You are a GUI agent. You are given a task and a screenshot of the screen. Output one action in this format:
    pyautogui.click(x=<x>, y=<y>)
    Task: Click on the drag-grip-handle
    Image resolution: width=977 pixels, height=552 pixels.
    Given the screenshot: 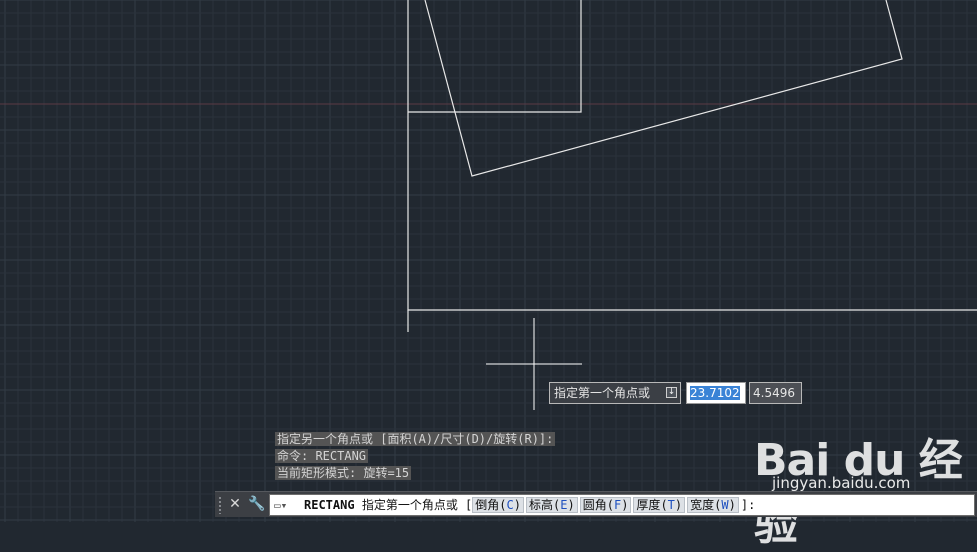 What is the action you would take?
    pyautogui.click(x=220, y=505)
    